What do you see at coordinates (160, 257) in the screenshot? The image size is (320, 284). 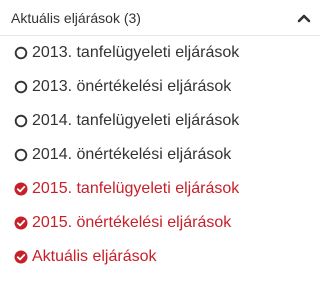 I see `list-item: Aktuális eljárások` at bounding box center [160, 257].